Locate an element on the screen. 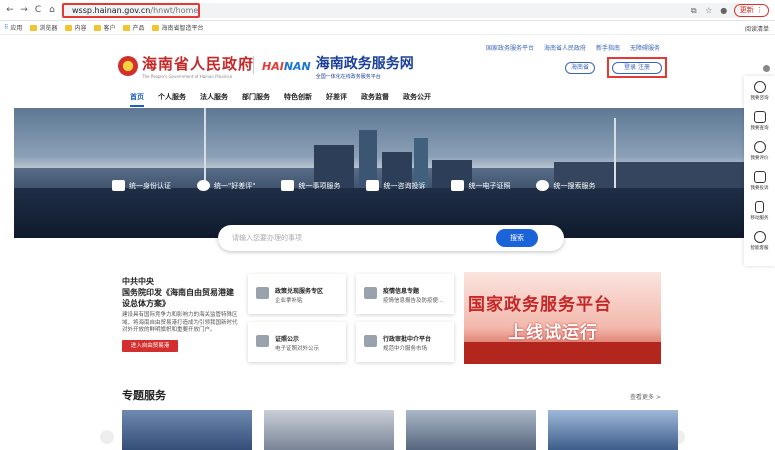  policy-title: 国务院印发《海南自由贸易港建设总体方案》 is located at coordinates (181, 298).